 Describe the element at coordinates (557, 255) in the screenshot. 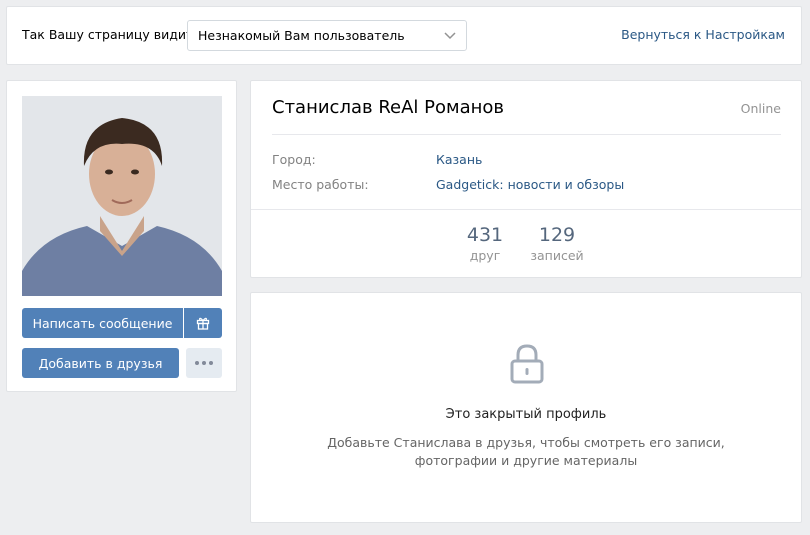

I see `posts-count-label: записей` at that location.